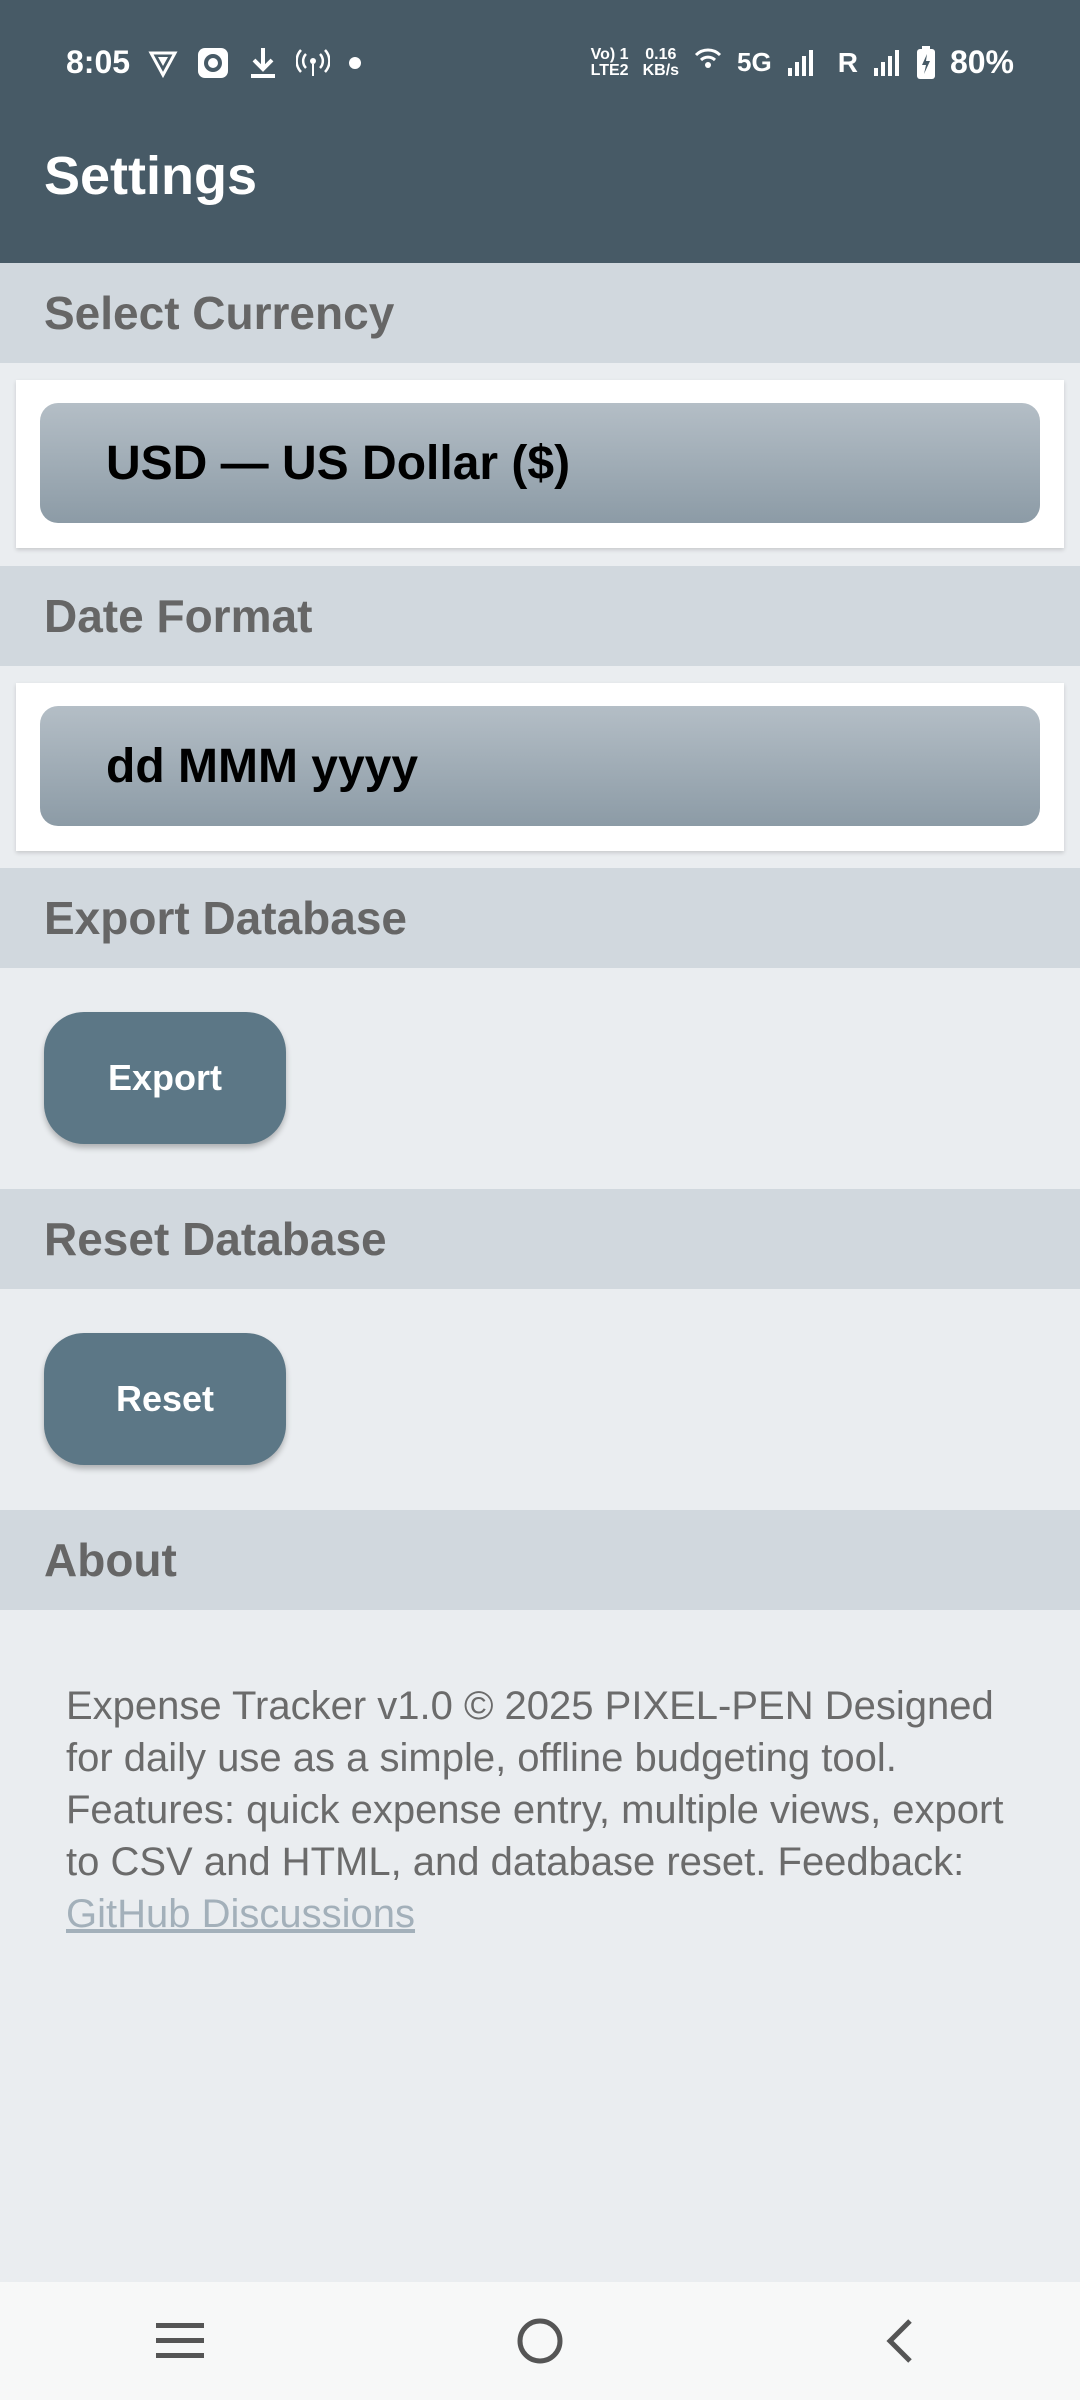  I want to click on section-header-reset-label: Reset Database, so click(215, 1239).